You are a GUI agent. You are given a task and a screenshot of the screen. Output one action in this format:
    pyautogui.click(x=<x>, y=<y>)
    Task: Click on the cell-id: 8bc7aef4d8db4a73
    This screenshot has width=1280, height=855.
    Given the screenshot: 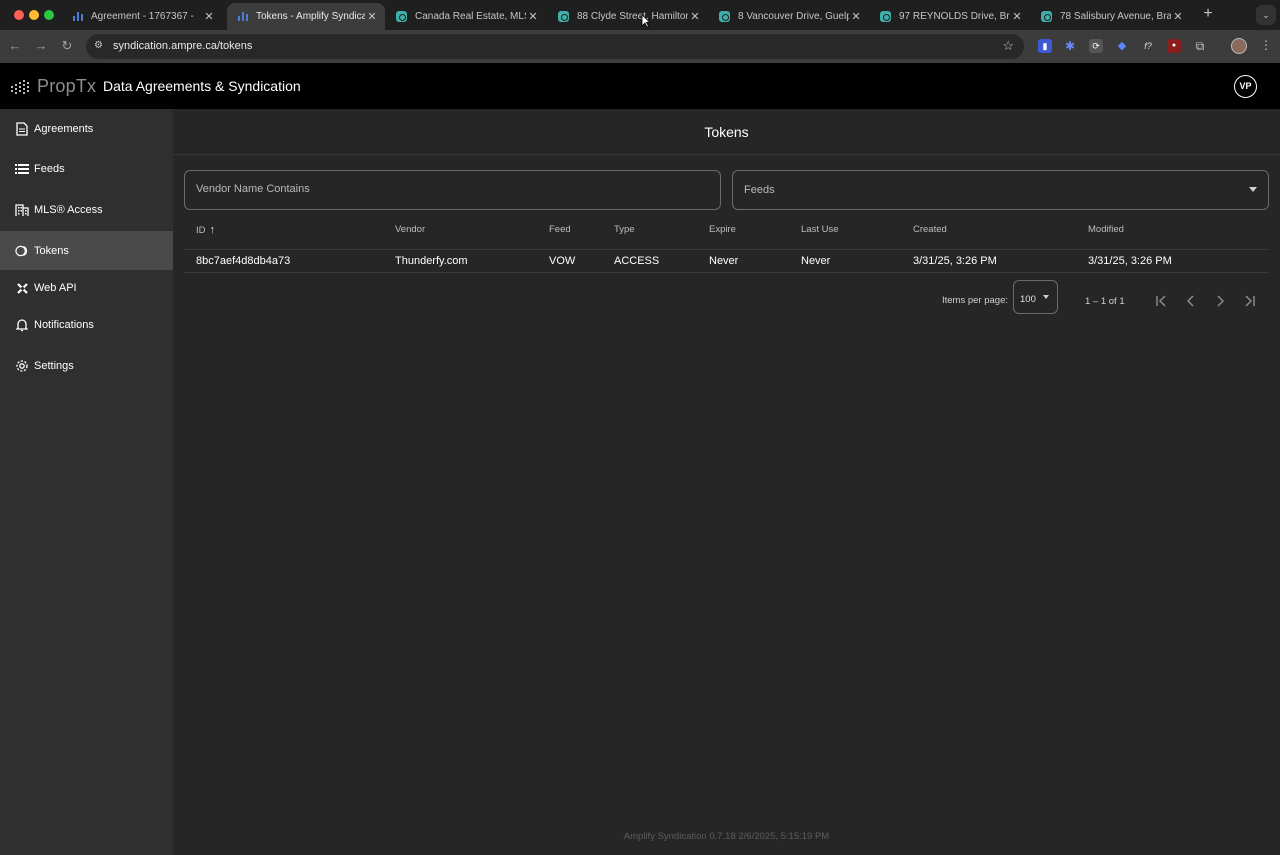 What is the action you would take?
    pyautogui.click(x=243, y=261)
    